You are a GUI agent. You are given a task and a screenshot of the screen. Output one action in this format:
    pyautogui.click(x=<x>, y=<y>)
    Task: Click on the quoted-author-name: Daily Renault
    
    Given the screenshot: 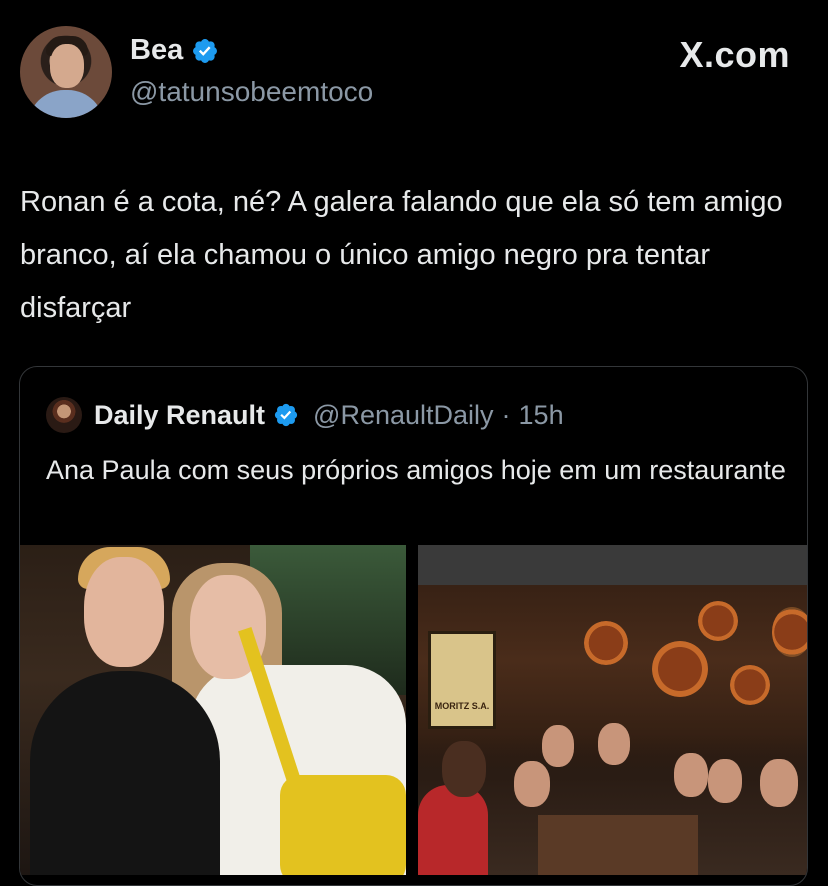 What is the action you would take?
    pyautogui.click(x=179, y=415)
    